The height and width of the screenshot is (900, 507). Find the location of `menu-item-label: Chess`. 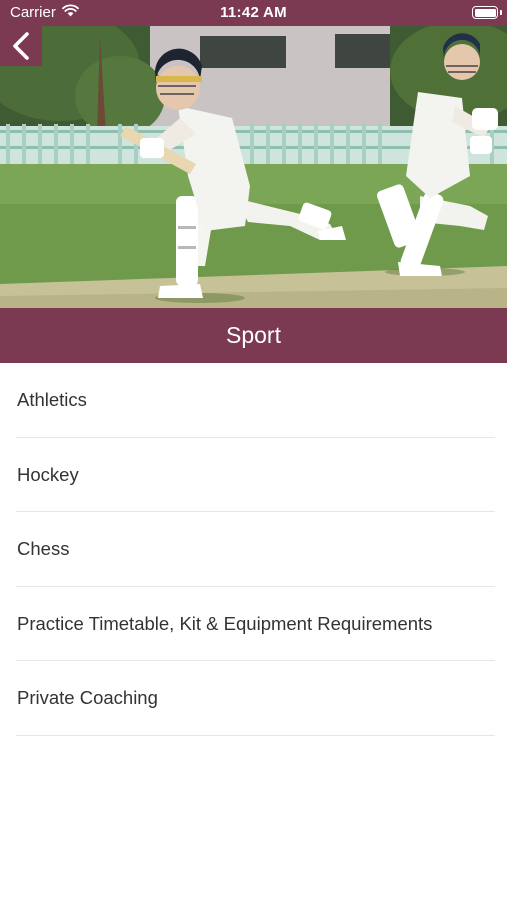

menu-item-label: Chess is located at coordinates (43, 549).